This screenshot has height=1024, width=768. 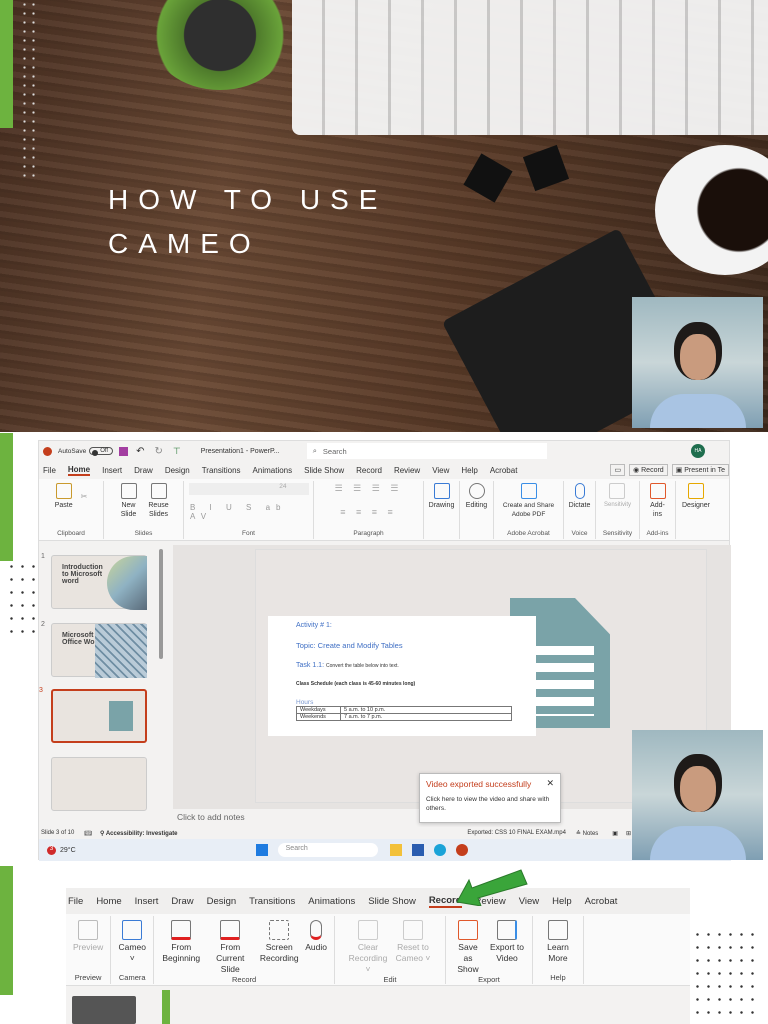 What do you see at coordinates (124, 451) in the screenshot?
I see `save-icon` at bounding box center [124, 451].